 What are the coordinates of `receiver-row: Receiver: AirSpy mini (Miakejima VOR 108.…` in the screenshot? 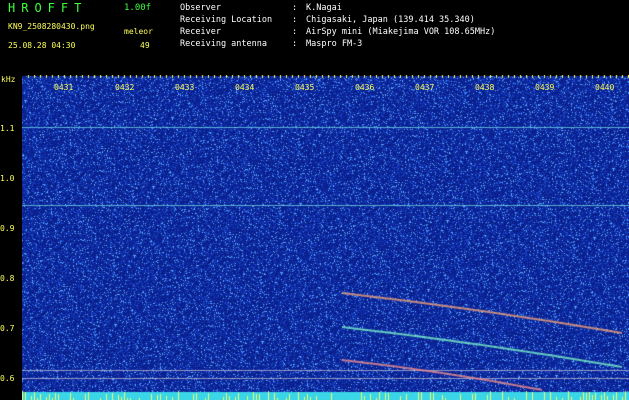 It's located at (337, 32).